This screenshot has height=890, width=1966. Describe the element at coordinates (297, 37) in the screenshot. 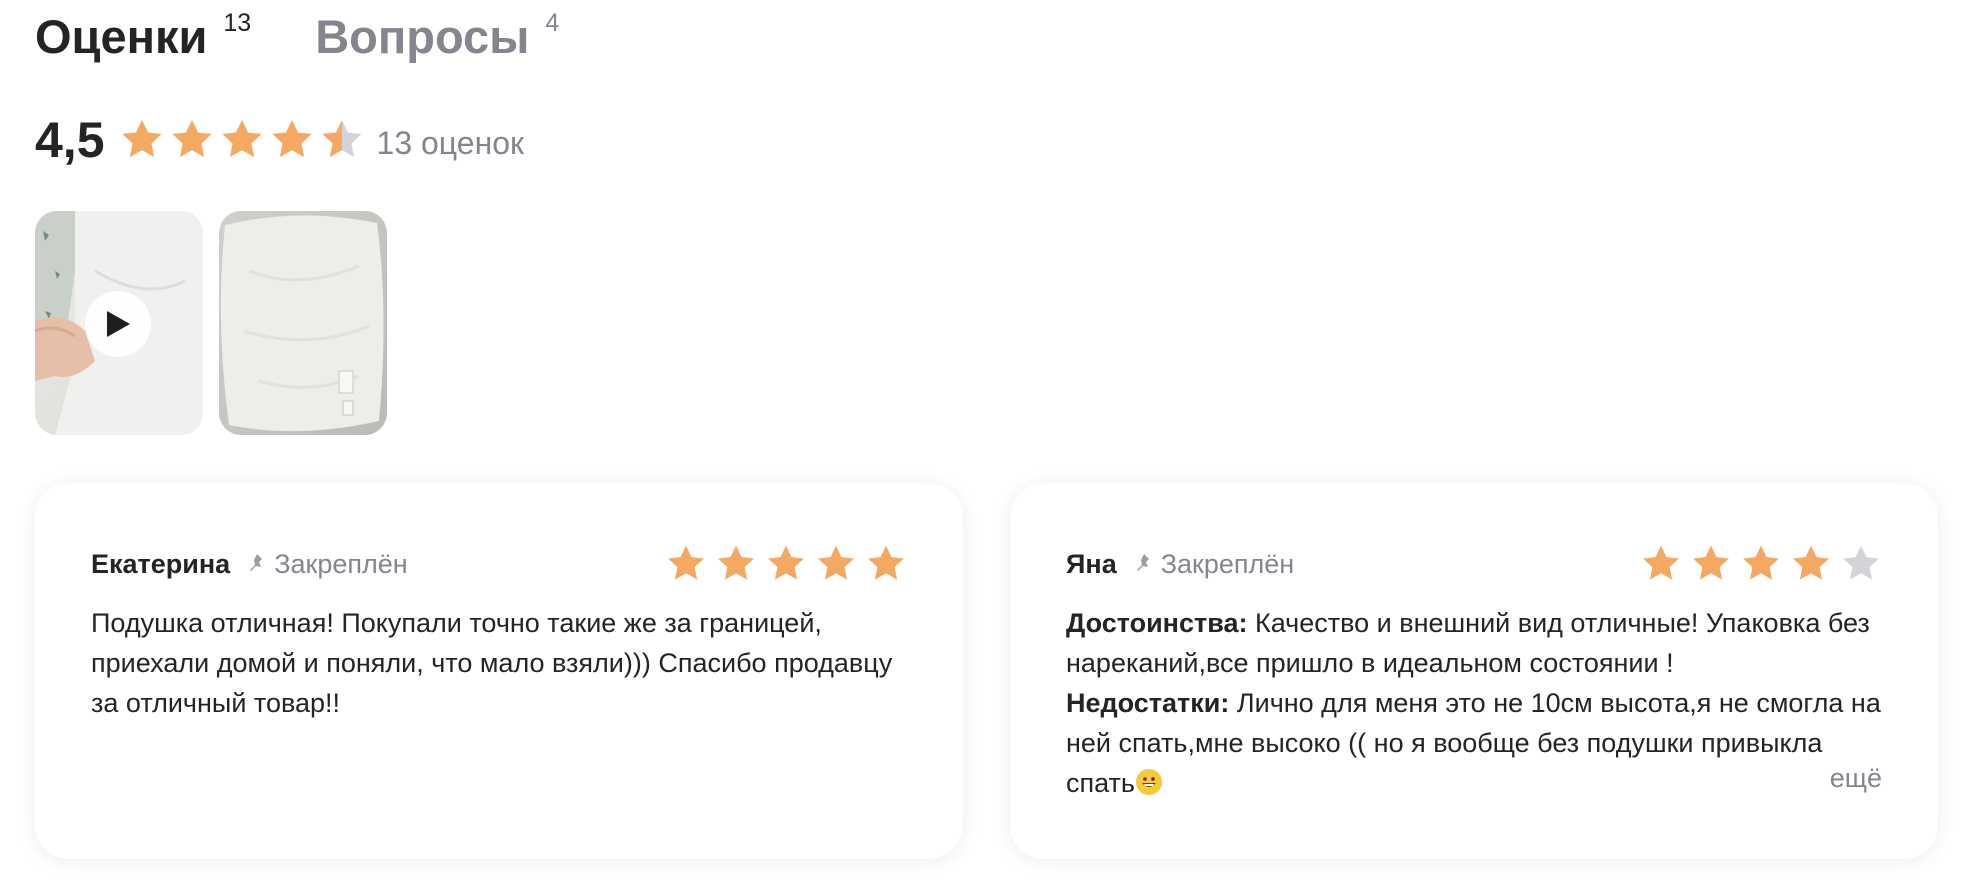

I see `tabs: Оценки 13 Вопросы 4` at that location.